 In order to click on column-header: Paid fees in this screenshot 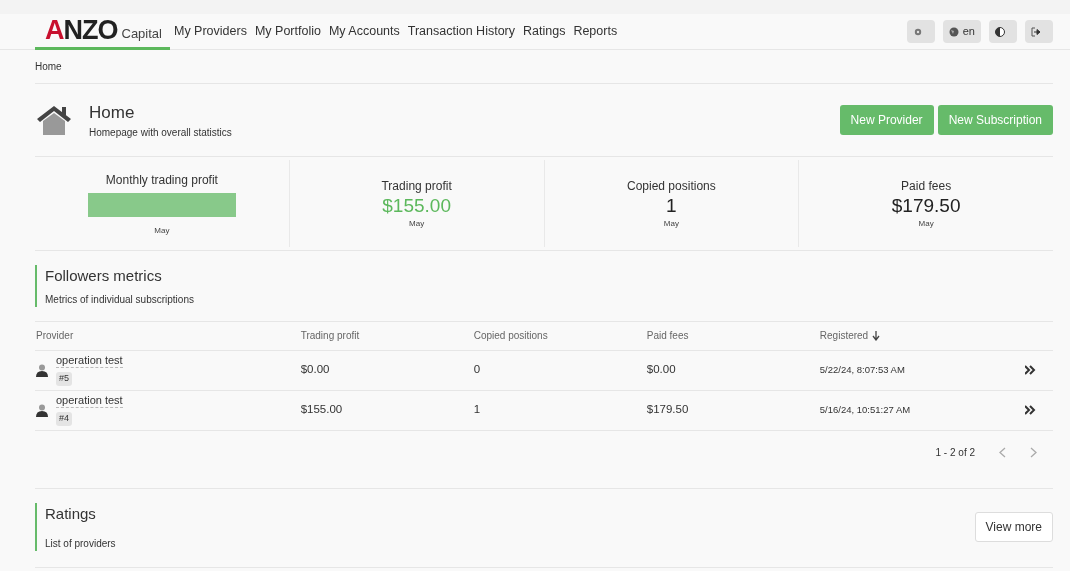, I will do `click(667, 335)`.